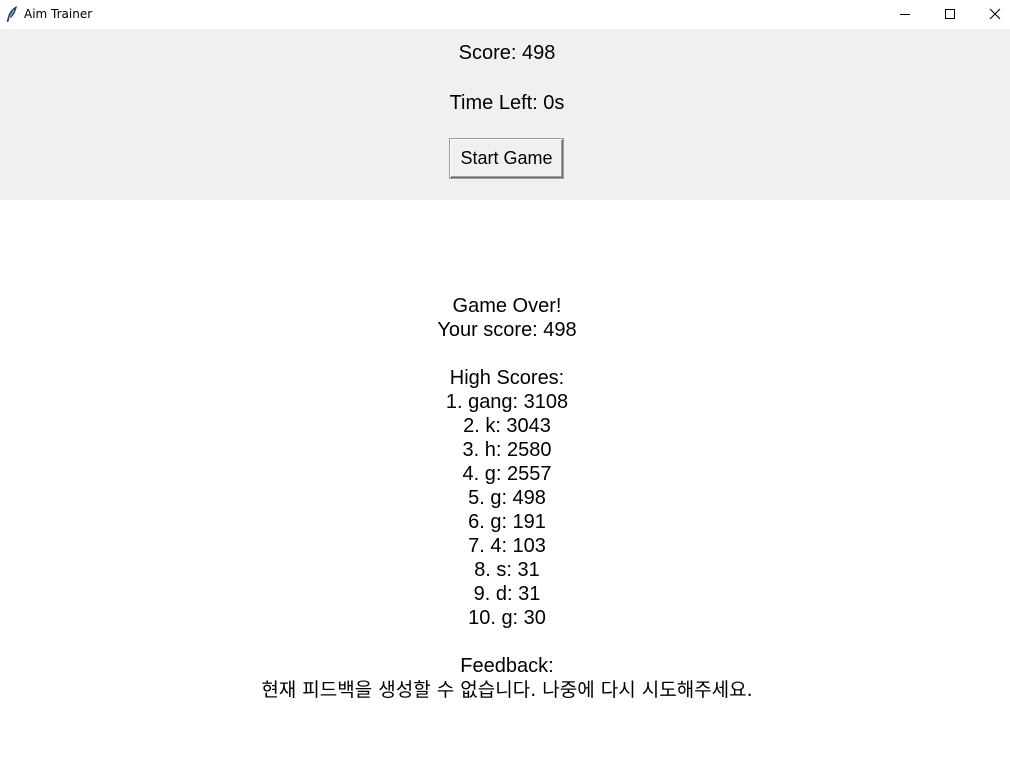 This screenshot has height=768, width=1010. What do you see at coordinates (507, 546) in the screenshot?
I see `high-score-entry: 7. 4: 103` at bounding box center [507, 546].